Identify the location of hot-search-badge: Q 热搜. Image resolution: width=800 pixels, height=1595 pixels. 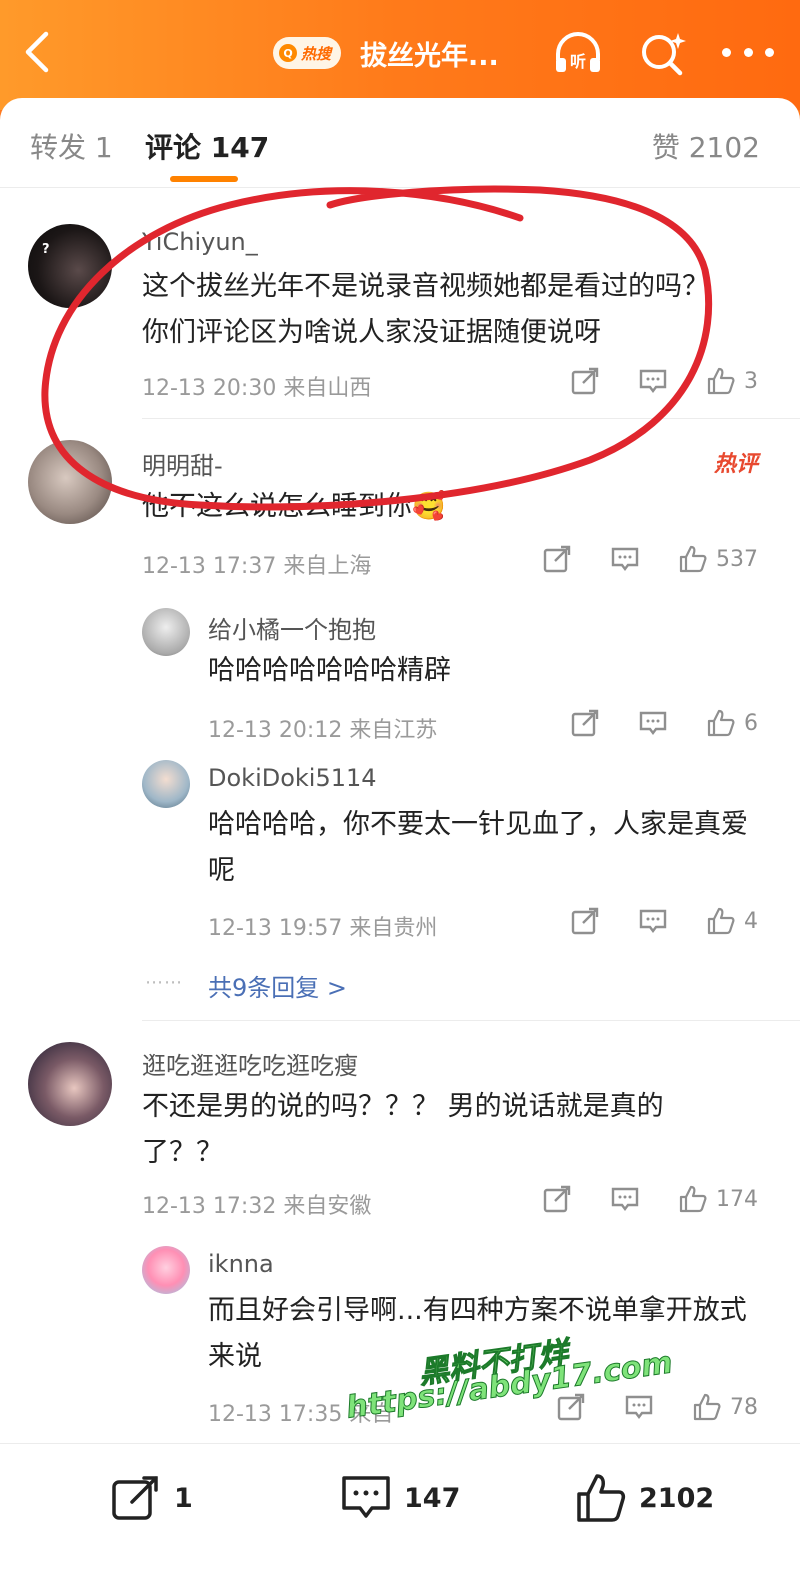
(307, 53).